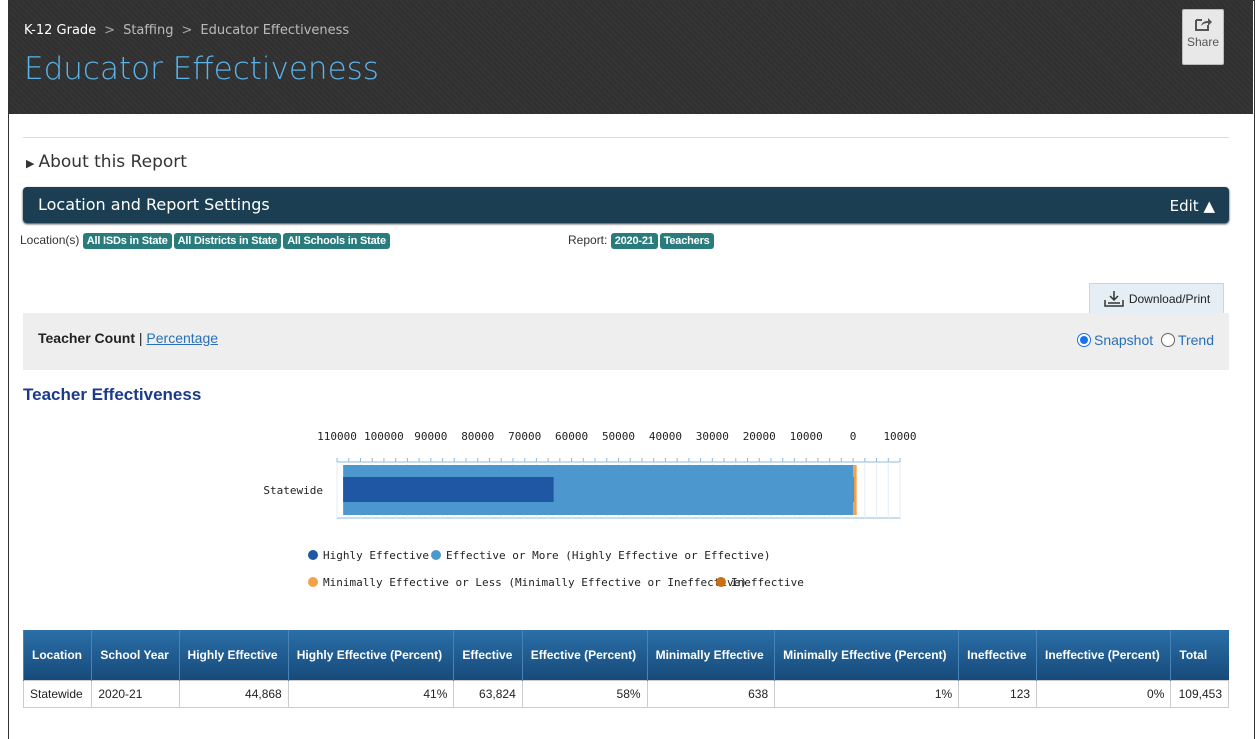 The image size is (1257, 739). I want to click on table-cell: 123, so click(998, 694).